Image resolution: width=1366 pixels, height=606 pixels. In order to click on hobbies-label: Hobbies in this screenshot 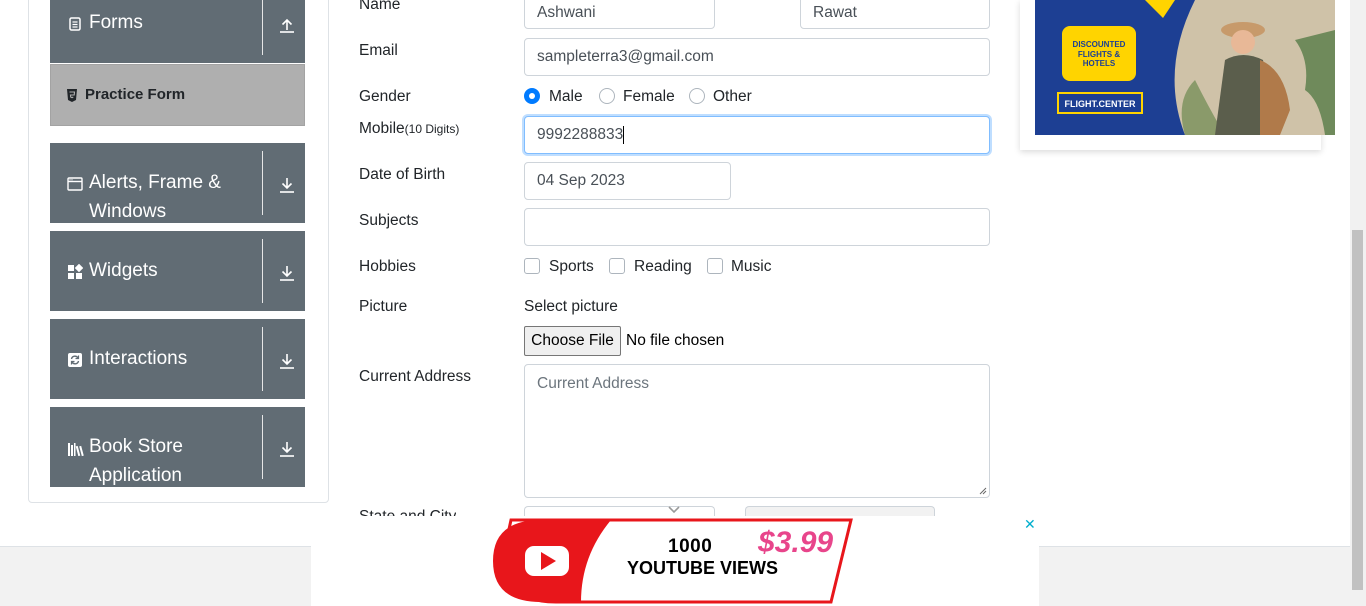, I will do `click(387, 266)`.